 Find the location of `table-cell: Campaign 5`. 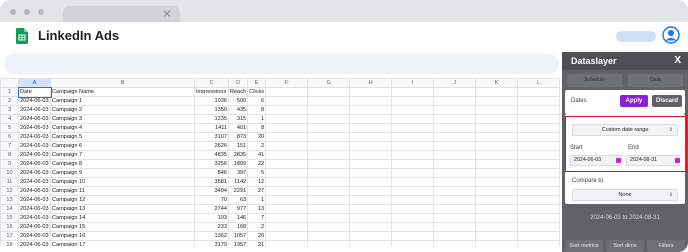

table-cell: Campaign 5 is located at coordinates (122, 137).